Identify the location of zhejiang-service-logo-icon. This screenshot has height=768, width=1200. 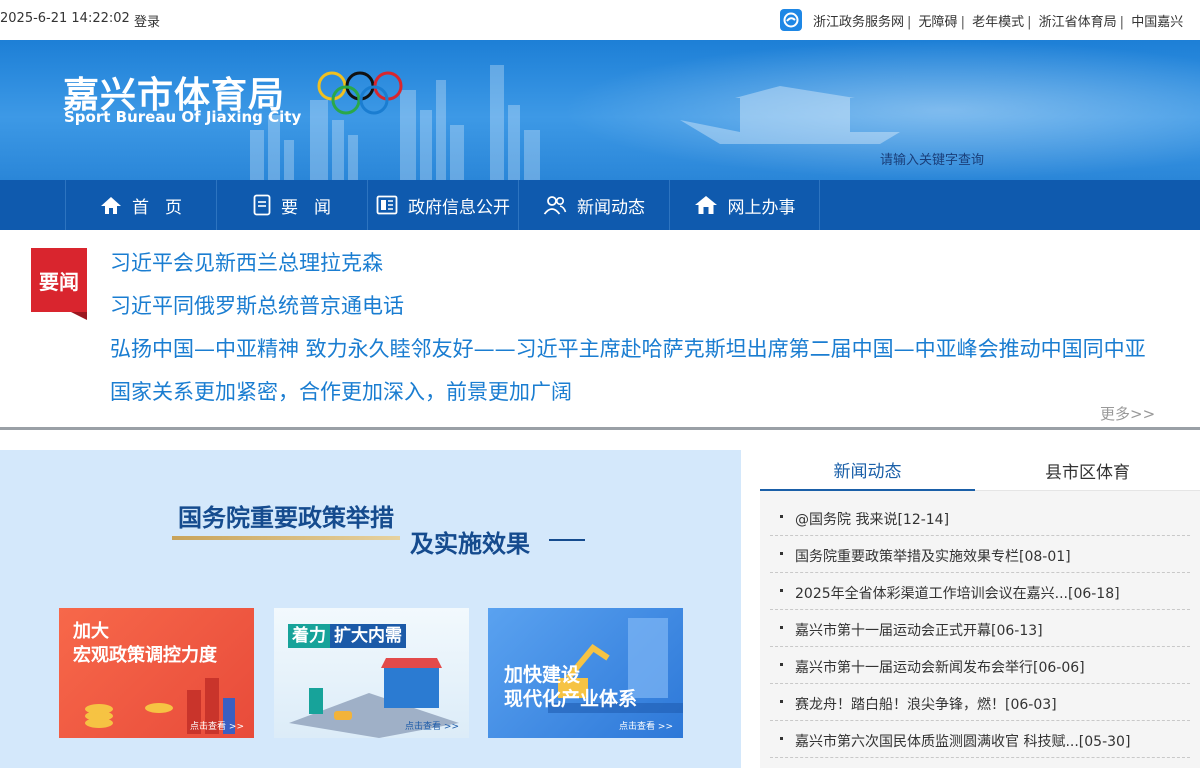
(791, 20).